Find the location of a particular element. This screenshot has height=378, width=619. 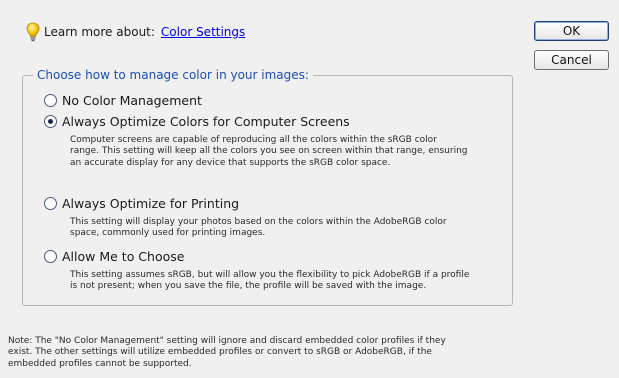

radio-selected-dot is located at coordinates (50, 121).